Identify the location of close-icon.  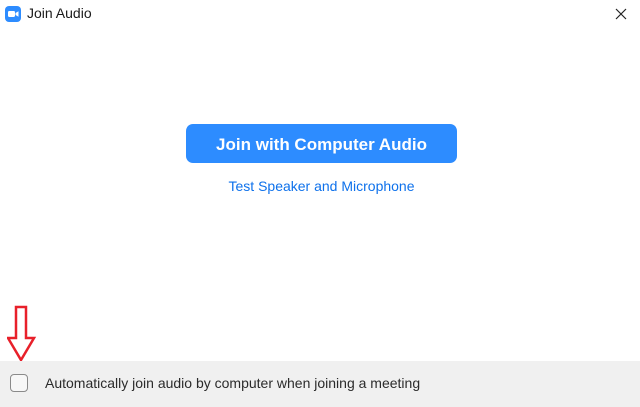
(621, 14).